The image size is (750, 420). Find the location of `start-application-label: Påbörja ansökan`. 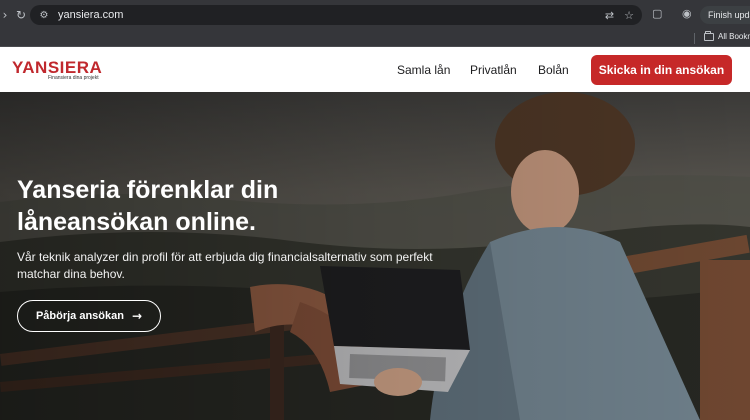

start-application-label: Påbörja ansökan is located at coordinates (79, 316).